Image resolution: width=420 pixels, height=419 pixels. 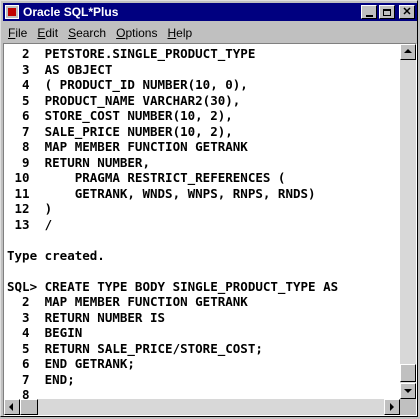 I want to click on menu-item-help: Help, so click(x=179, y=33).